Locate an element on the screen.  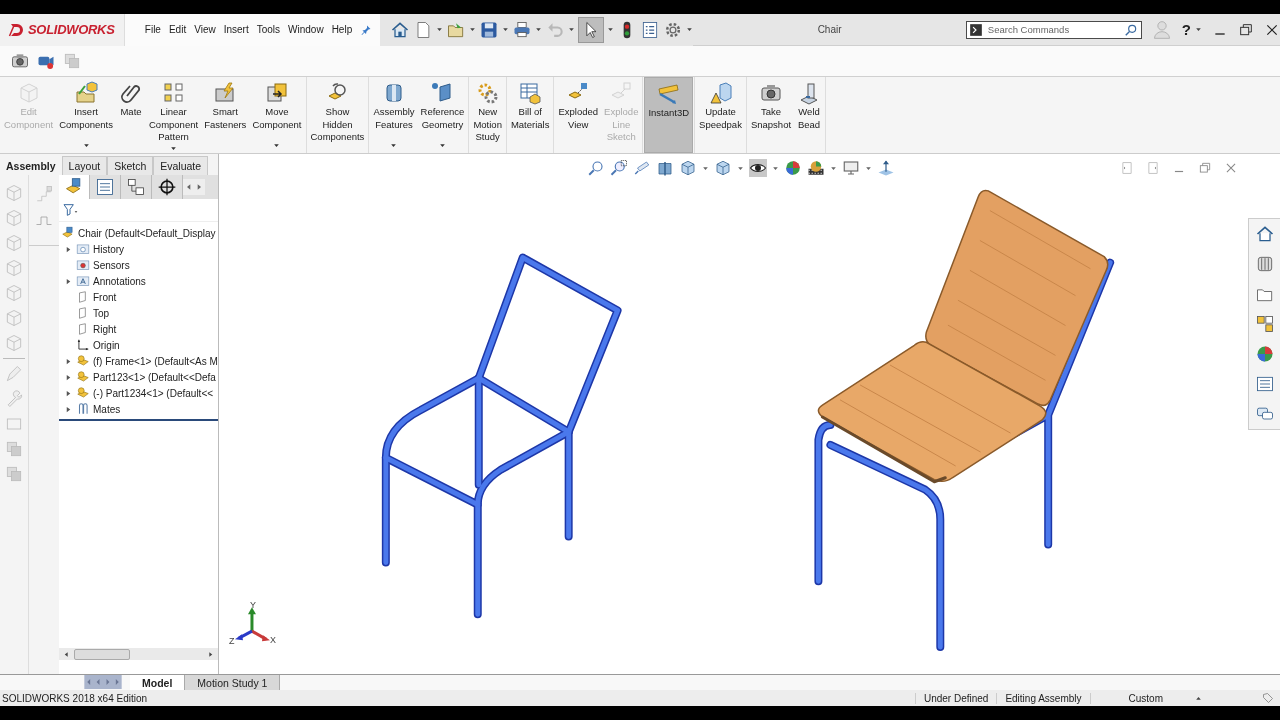
ribbon-command: Bill of Materials is located at coordinates (530, 115).